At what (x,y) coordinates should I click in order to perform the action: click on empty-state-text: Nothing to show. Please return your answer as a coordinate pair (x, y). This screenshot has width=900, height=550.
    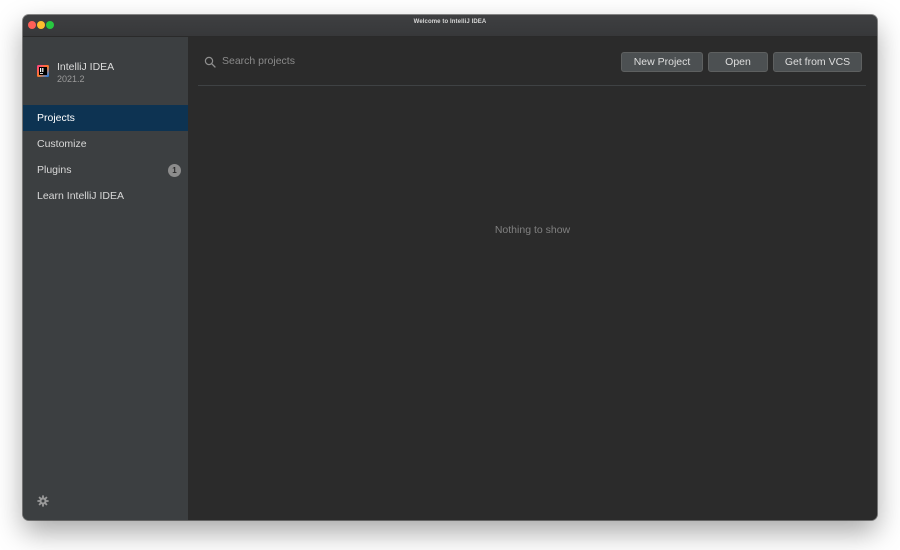
    Looking at the image, I should click on (532, 230).